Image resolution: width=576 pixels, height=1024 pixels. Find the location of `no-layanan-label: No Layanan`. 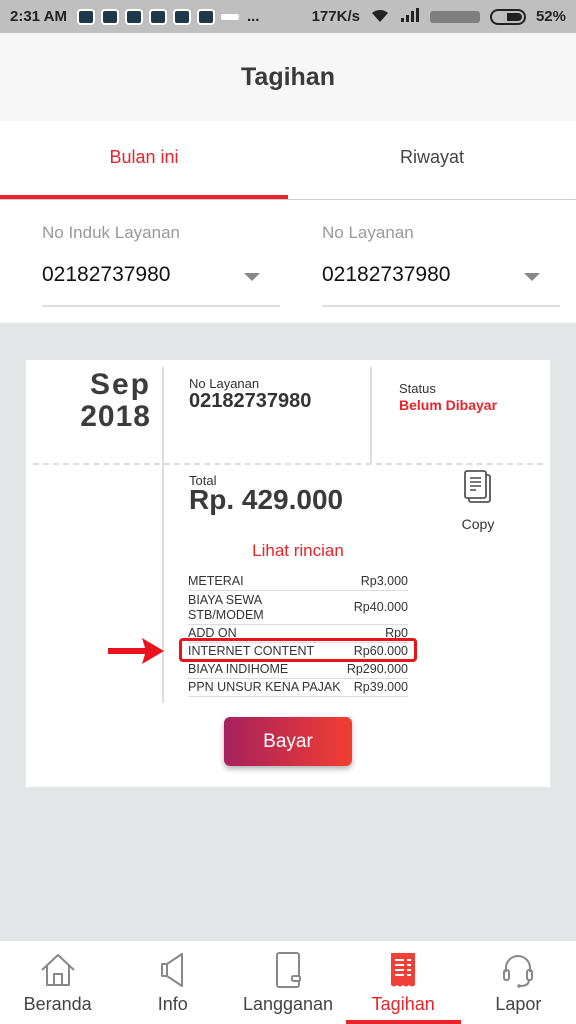

no-layanan-label: No Layanan is located at coordinates (368, 232).